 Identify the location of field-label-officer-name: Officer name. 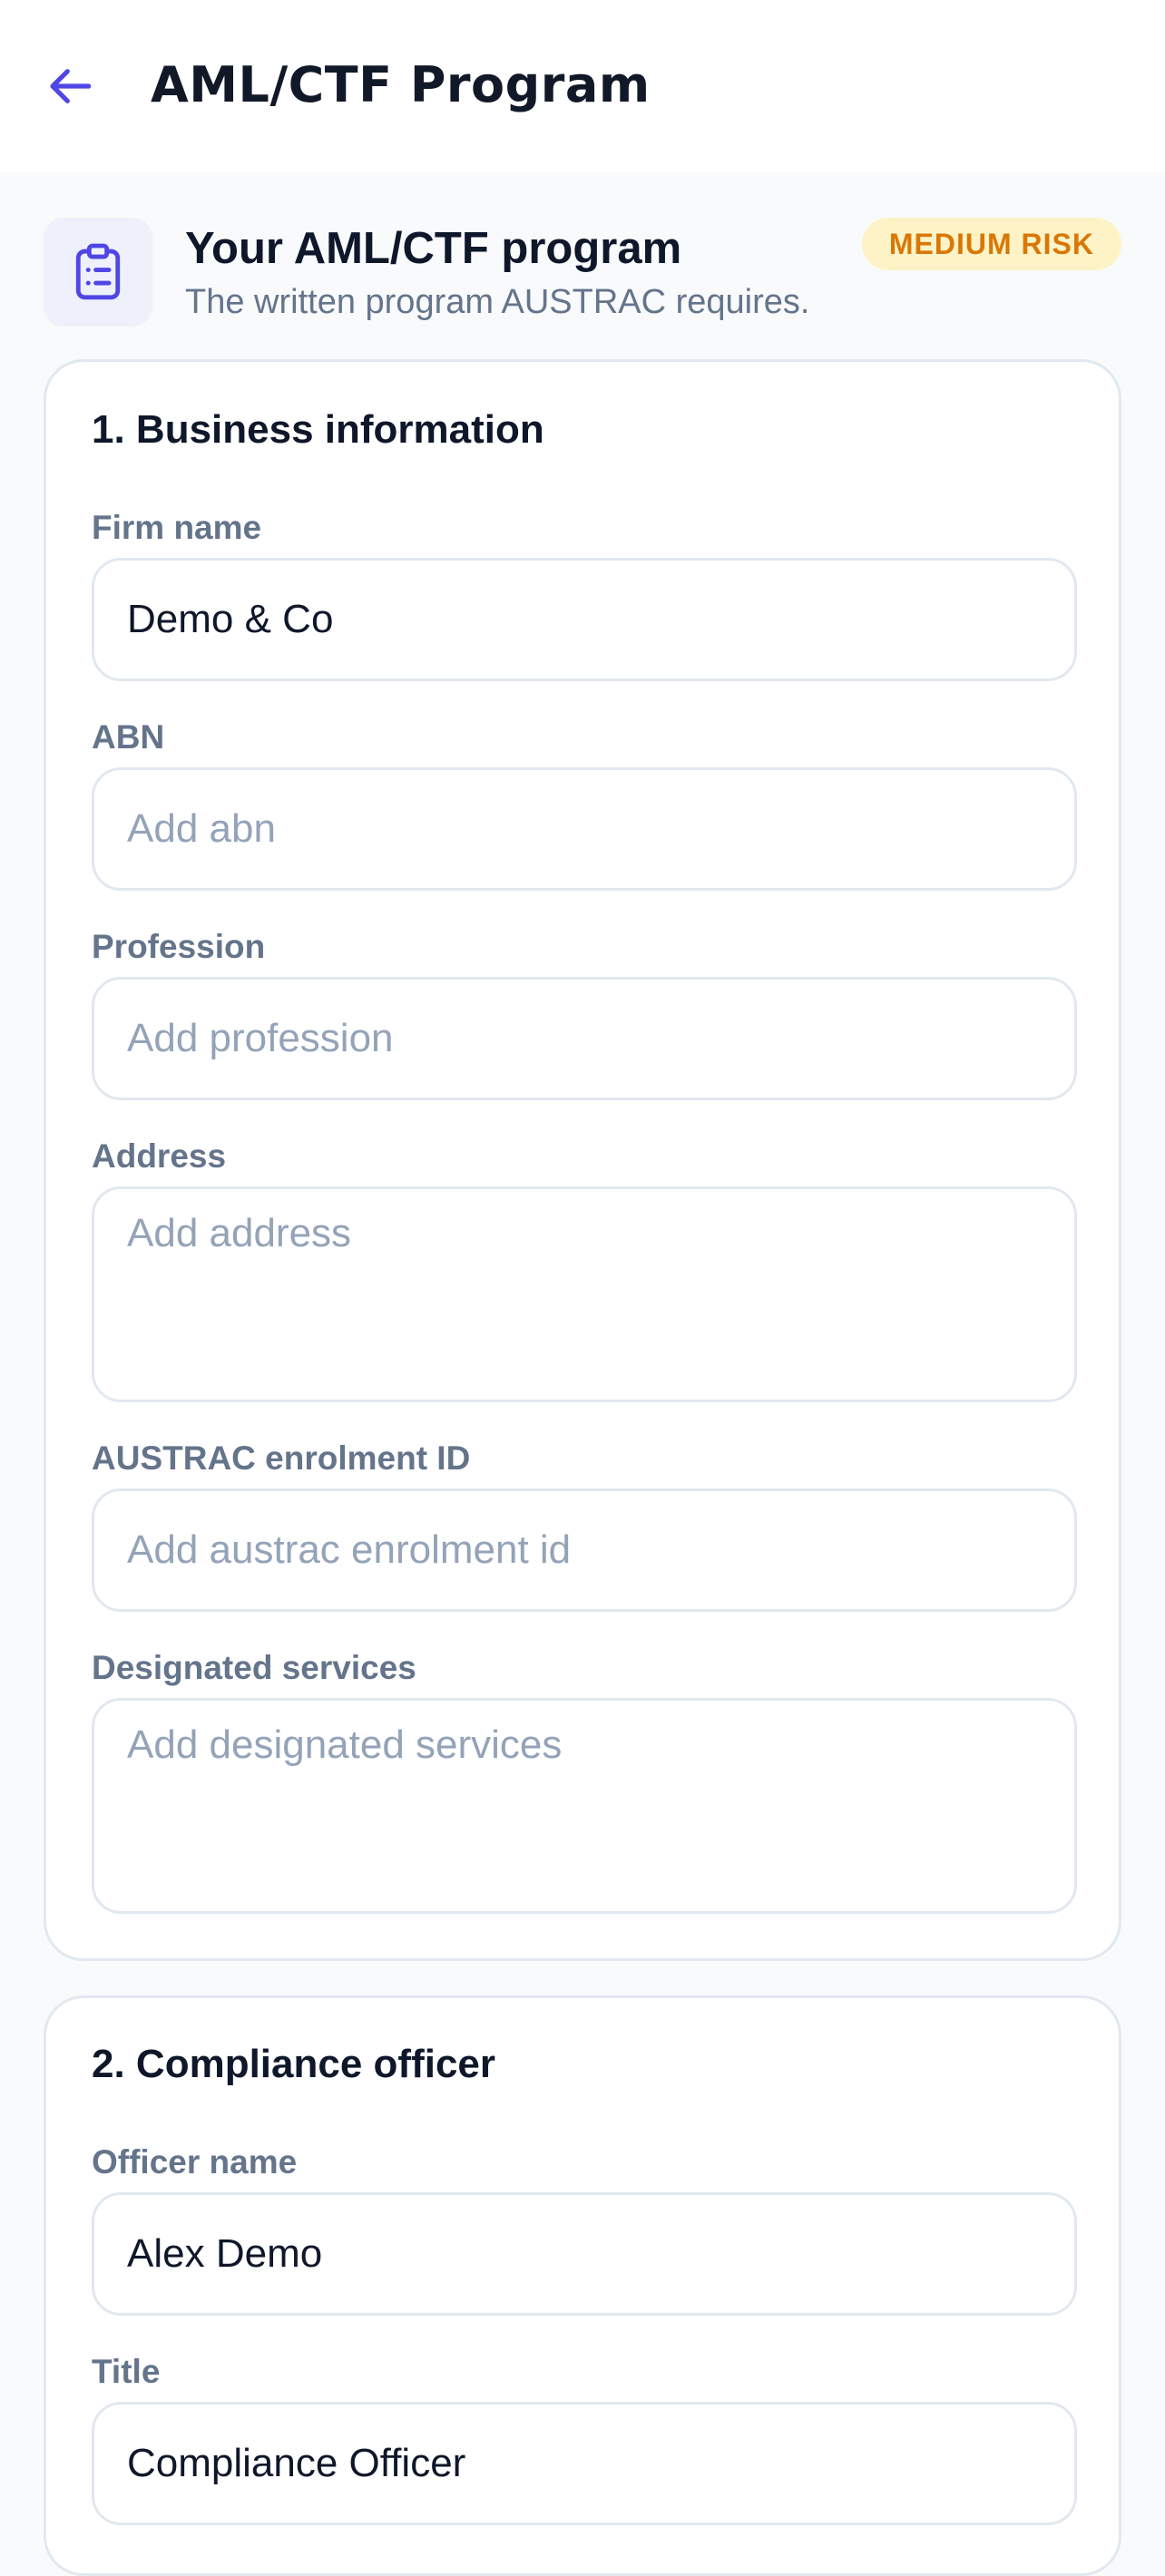
(195, 2162).